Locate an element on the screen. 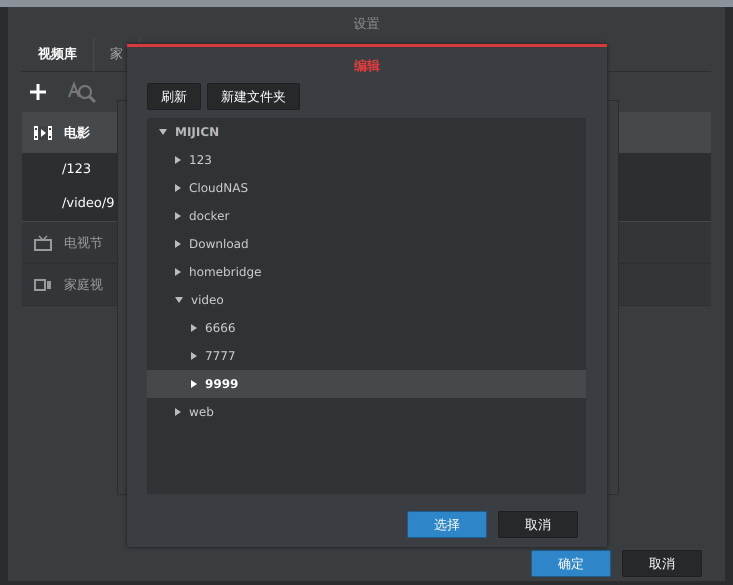 The height and width of the screenshot is (585, 733). search-icon is located at coordinates (82, 92).